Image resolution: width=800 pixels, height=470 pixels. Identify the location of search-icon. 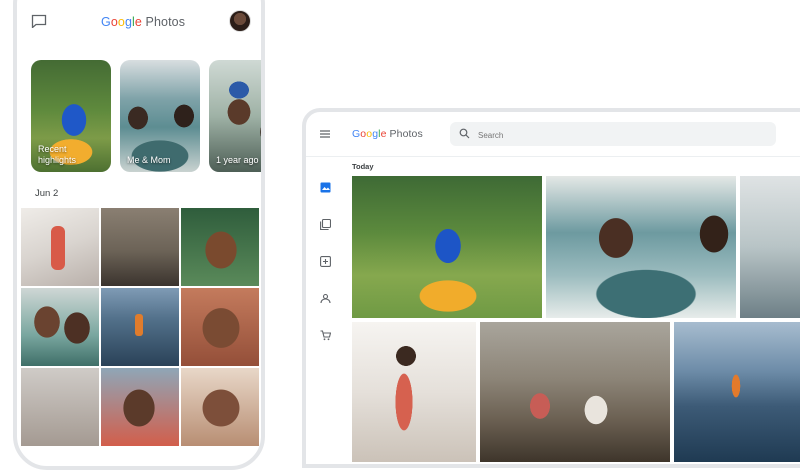
(464, 133).